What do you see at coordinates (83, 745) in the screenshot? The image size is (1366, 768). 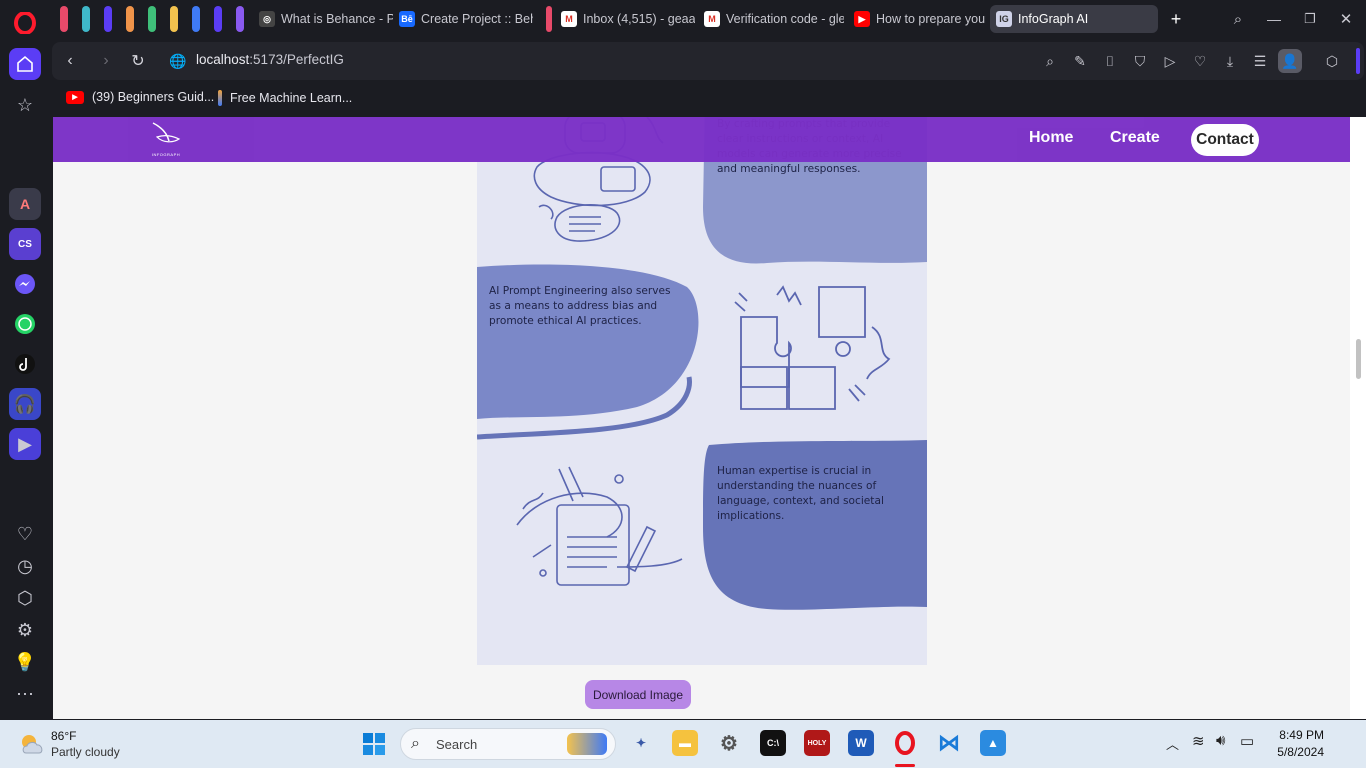 I see `weather-widget: 86°F Partly cloudy` at bounding box center [83, 745].